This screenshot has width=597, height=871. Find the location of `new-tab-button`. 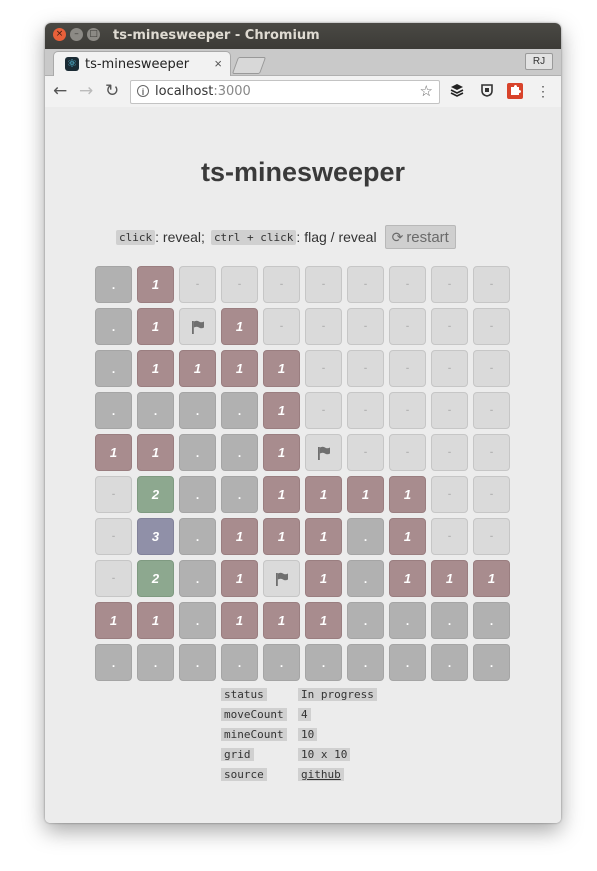

new-tab-button is located at coordinates (249, 65).